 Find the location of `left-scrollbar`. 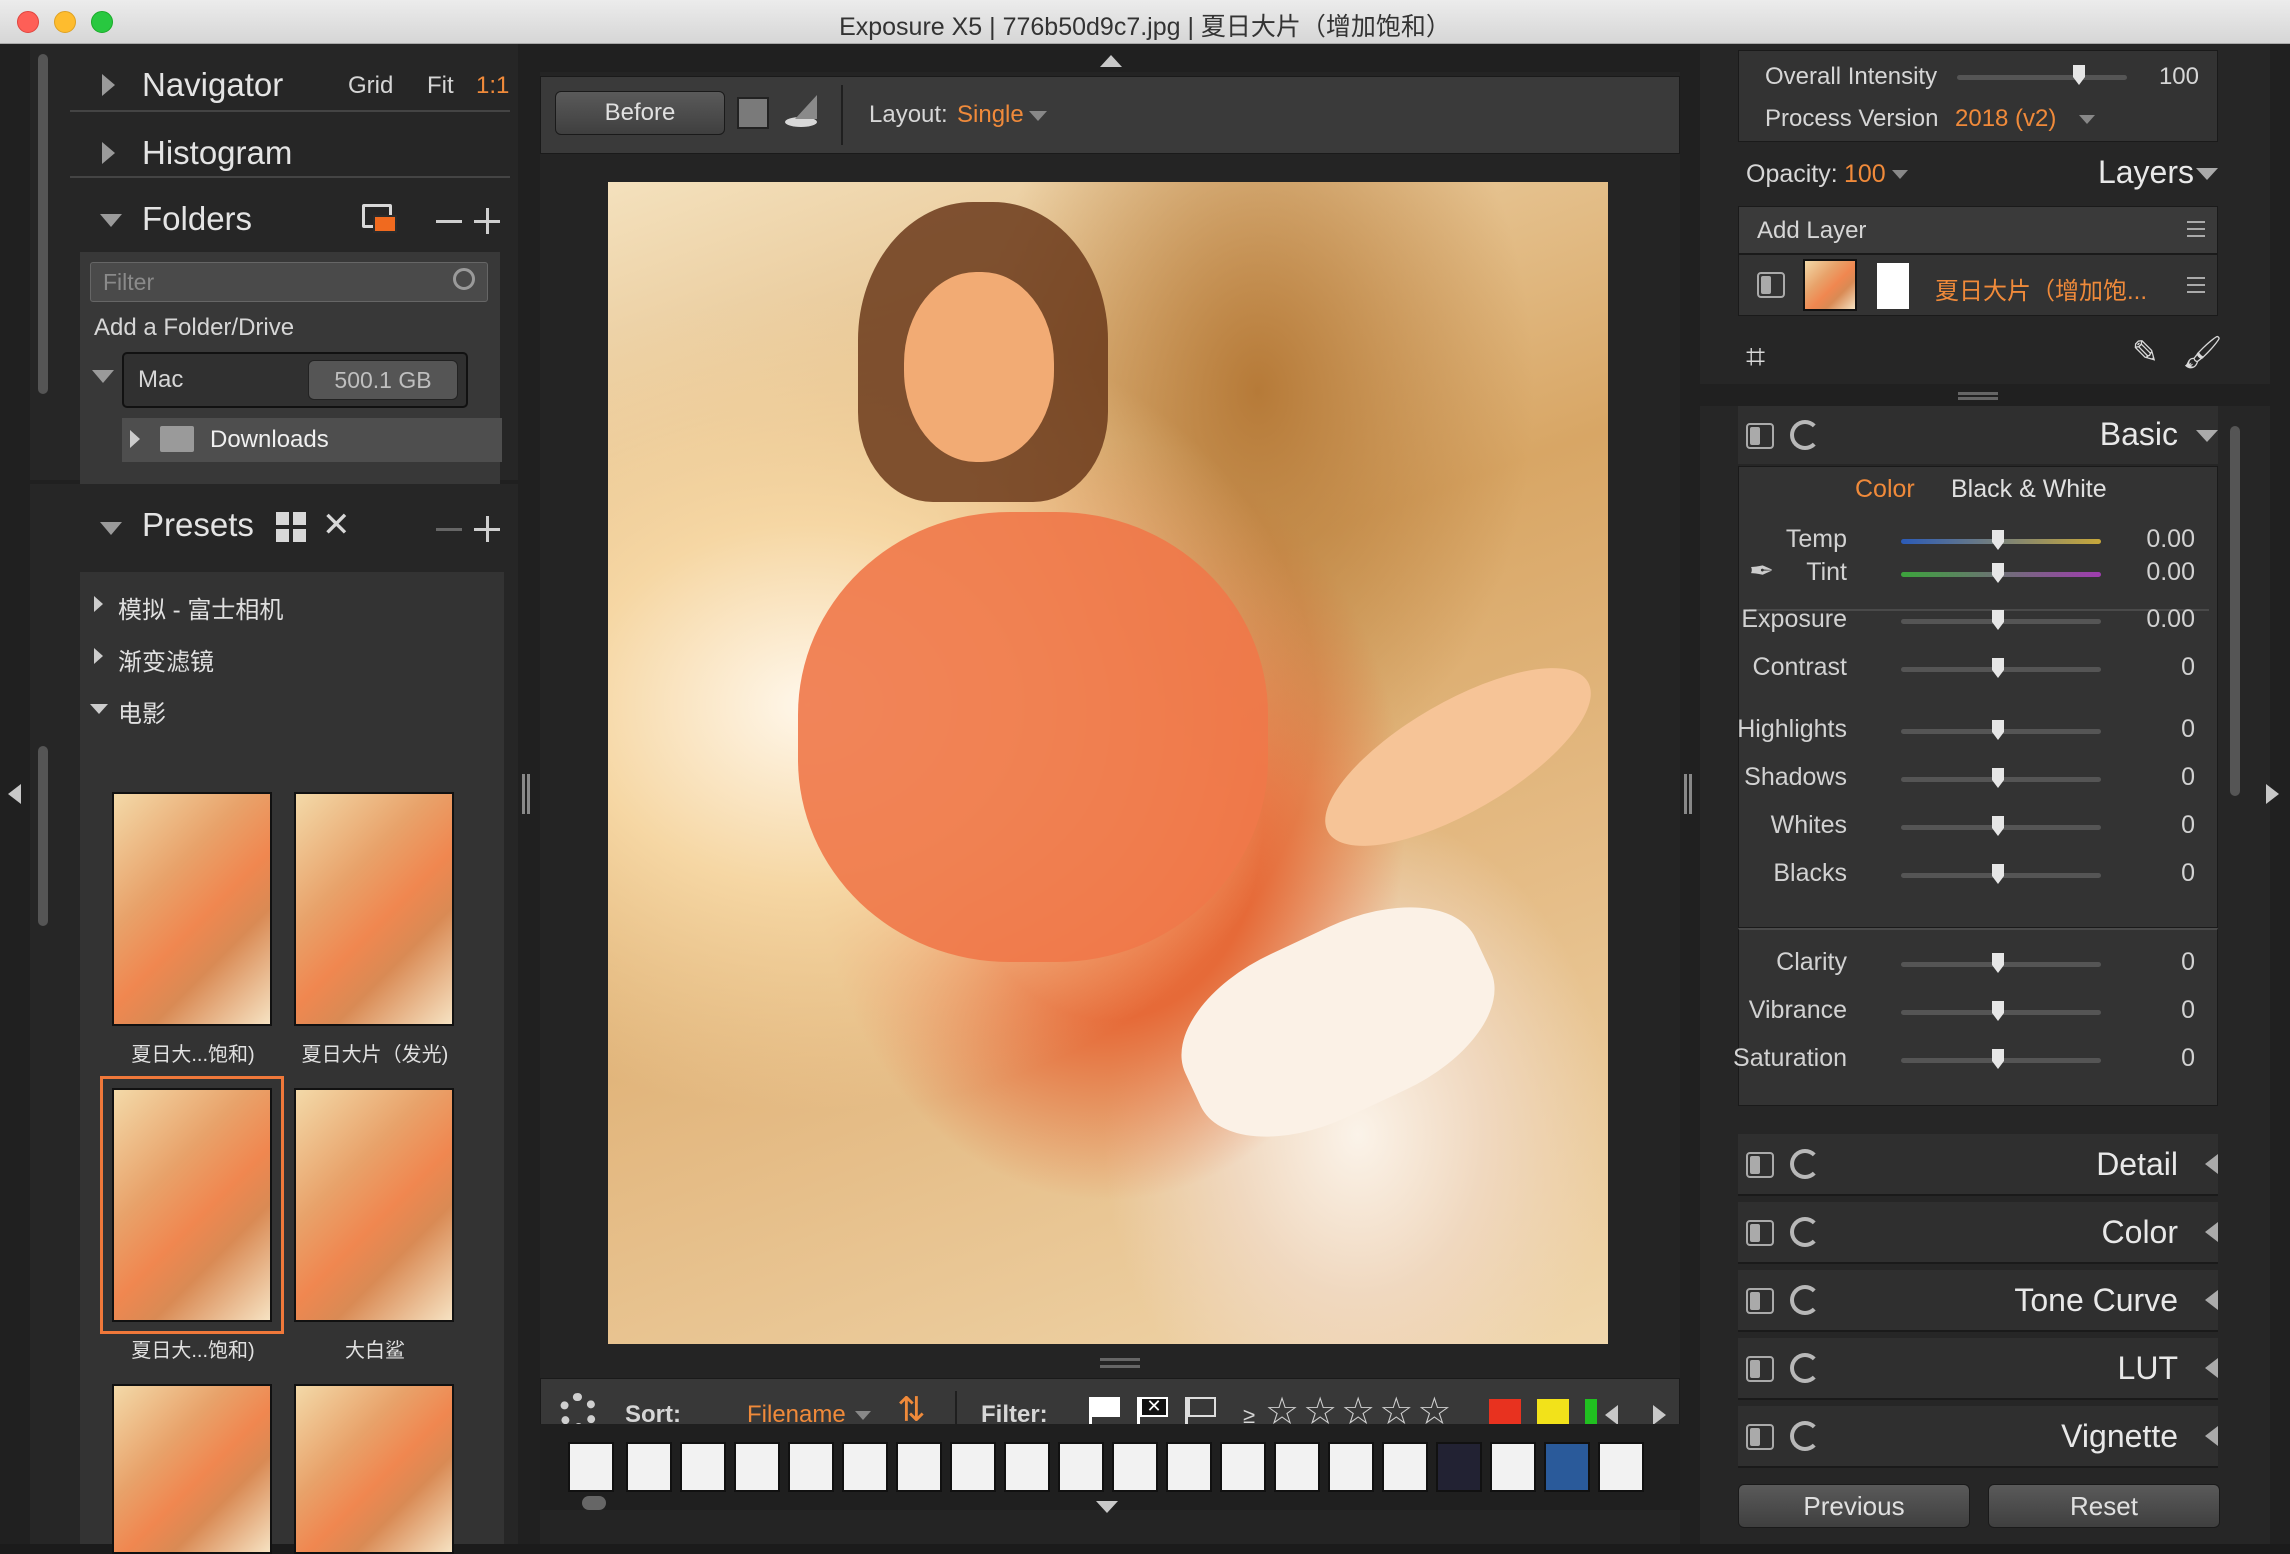

left-scrollbar is located at coordinates (43, 224).